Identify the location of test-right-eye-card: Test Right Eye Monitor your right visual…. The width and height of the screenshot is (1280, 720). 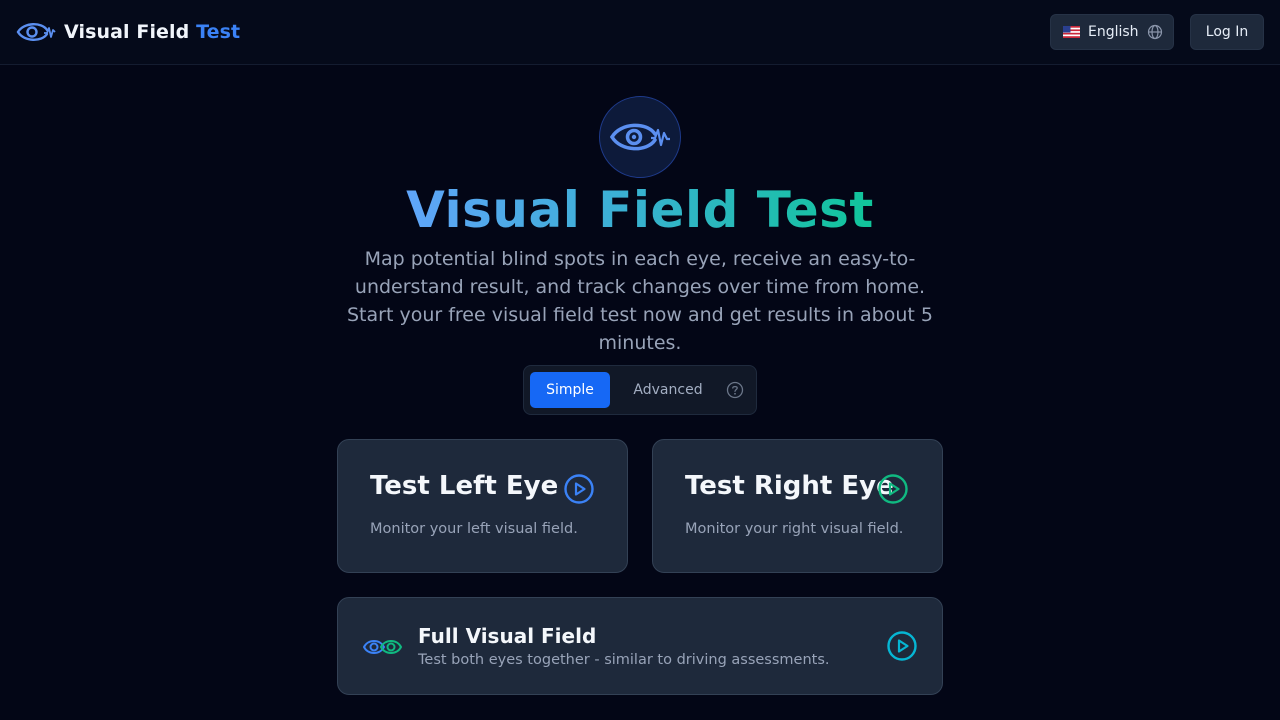
(797, 506).